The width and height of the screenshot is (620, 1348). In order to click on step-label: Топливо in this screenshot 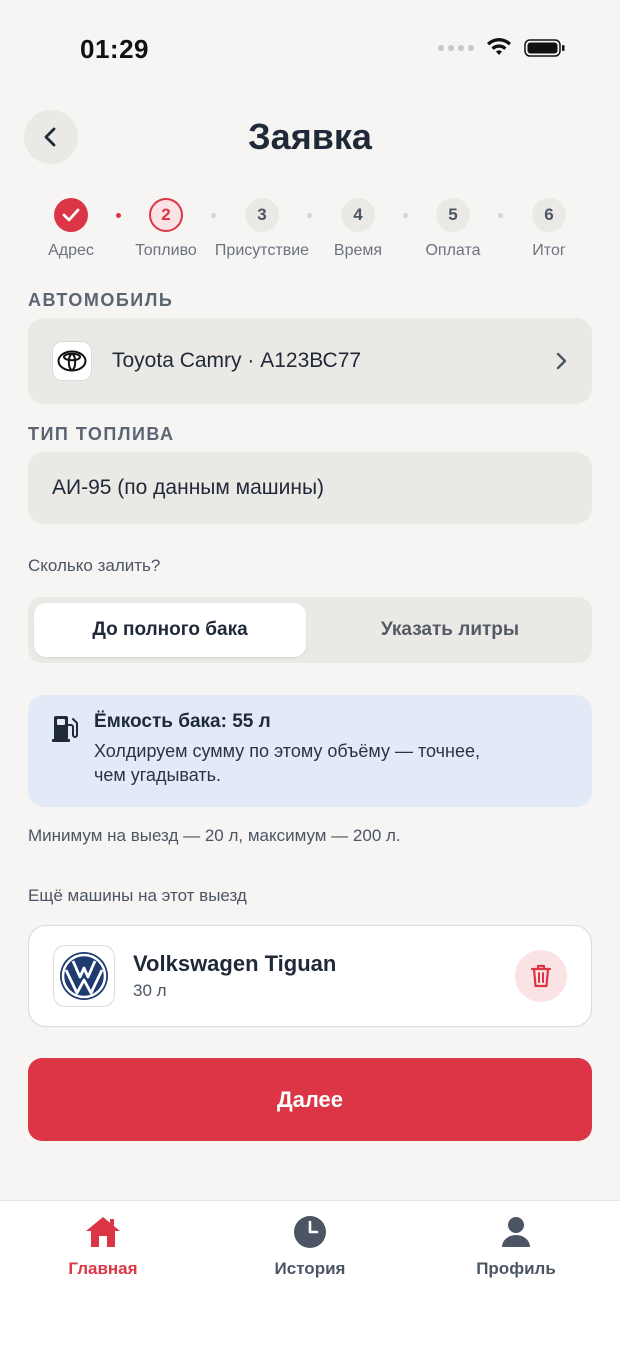, I will do `click(166, 250)`.